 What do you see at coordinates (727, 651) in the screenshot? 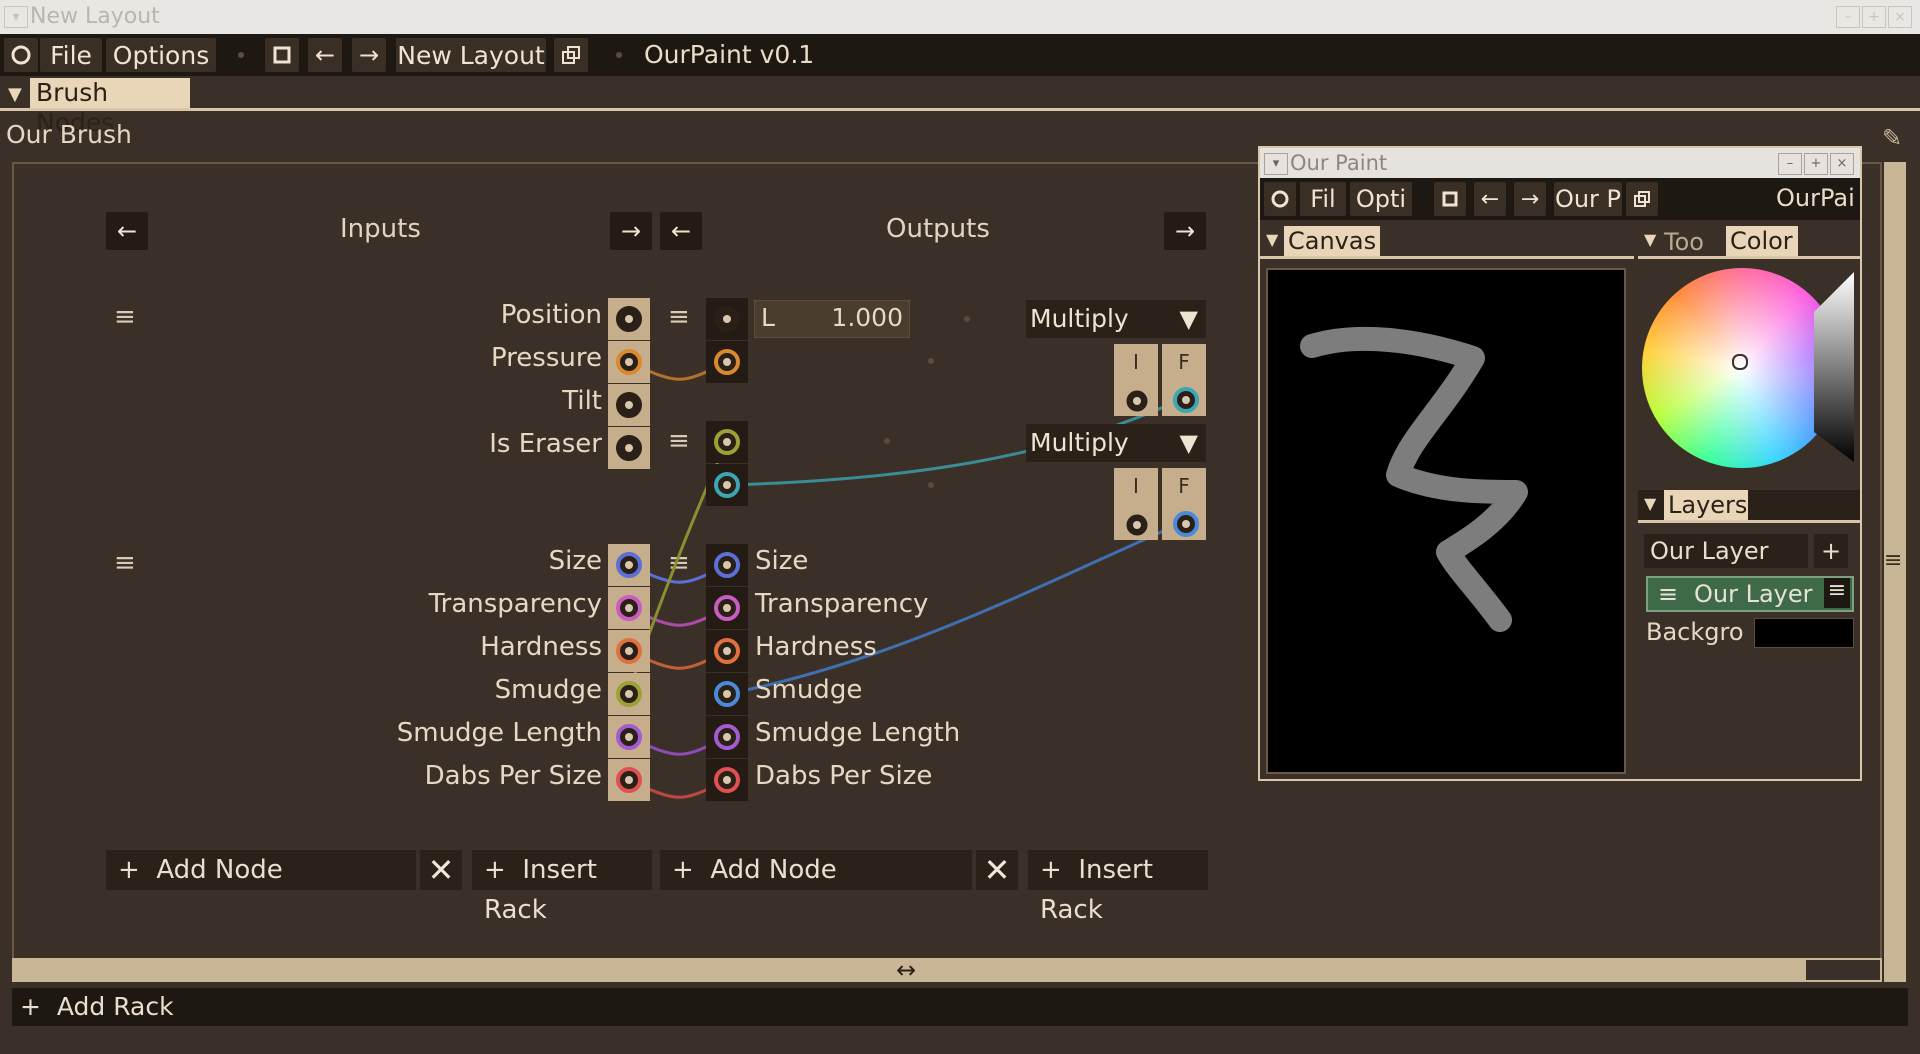
I see `socket-hardness-out` at bounding box center [727, 651].